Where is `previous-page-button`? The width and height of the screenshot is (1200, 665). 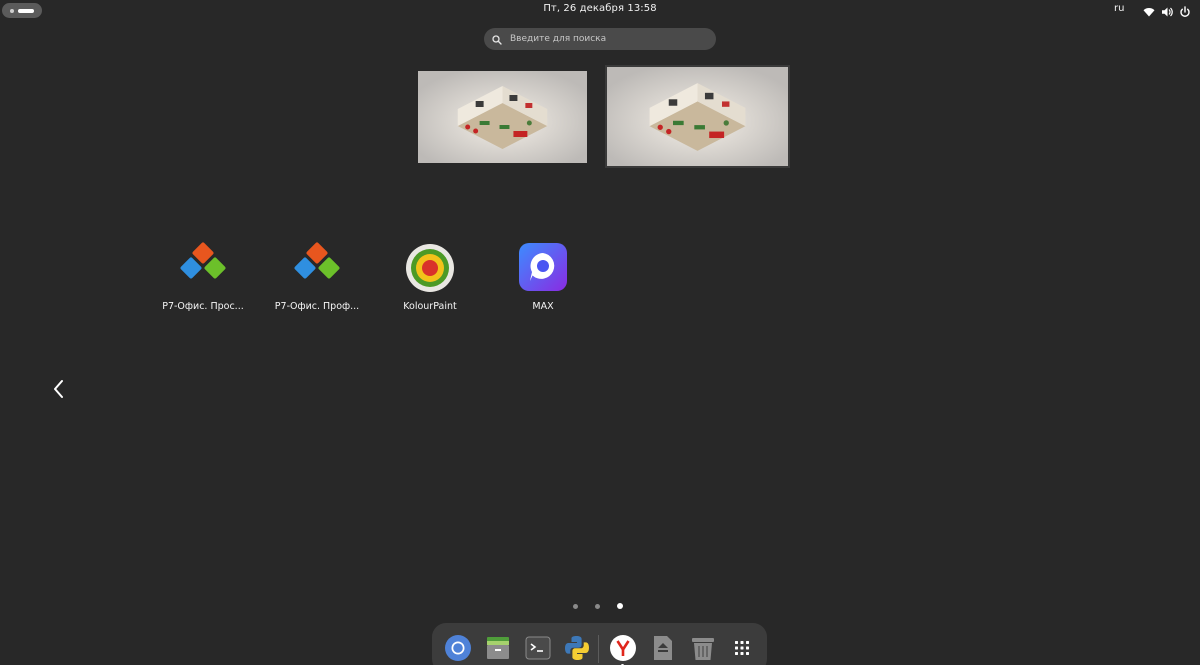
previous-page-button is located at coordinates (59, 389).